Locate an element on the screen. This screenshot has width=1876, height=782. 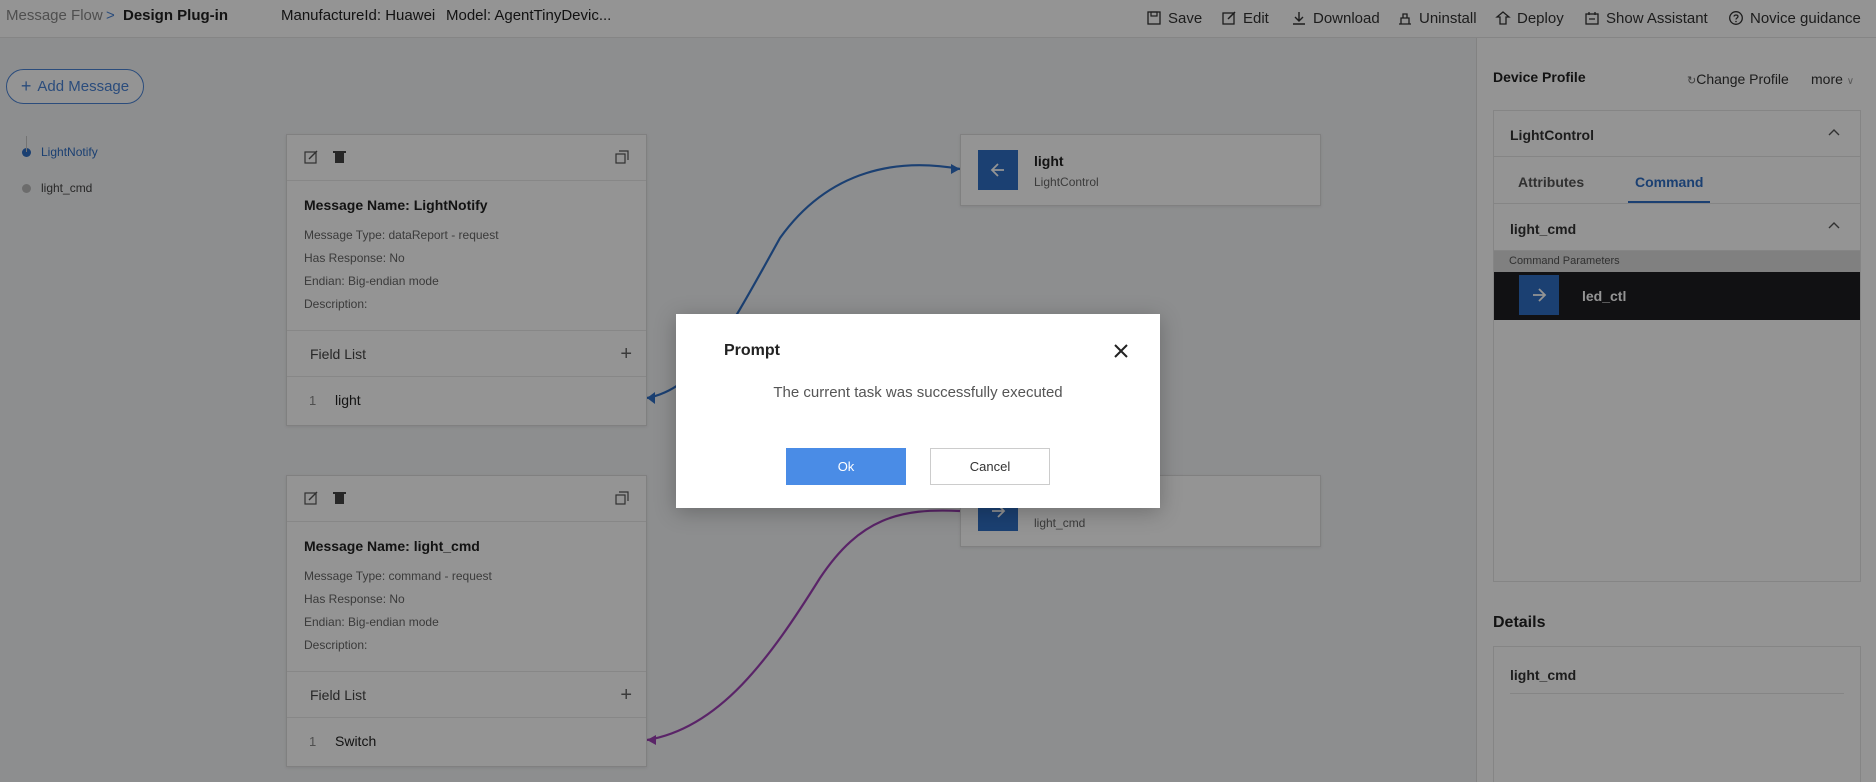
cancel-button: Cancel is located at coordinates (990, 466).